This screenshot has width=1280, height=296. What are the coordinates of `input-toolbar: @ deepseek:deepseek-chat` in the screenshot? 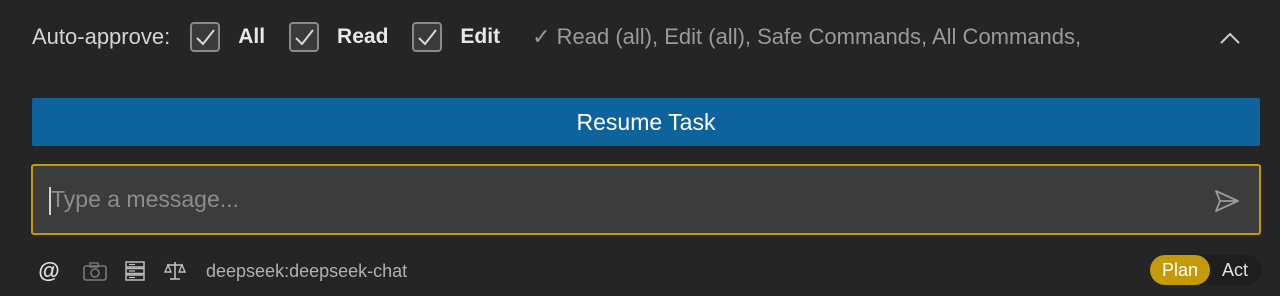 It's located at (221, 271).